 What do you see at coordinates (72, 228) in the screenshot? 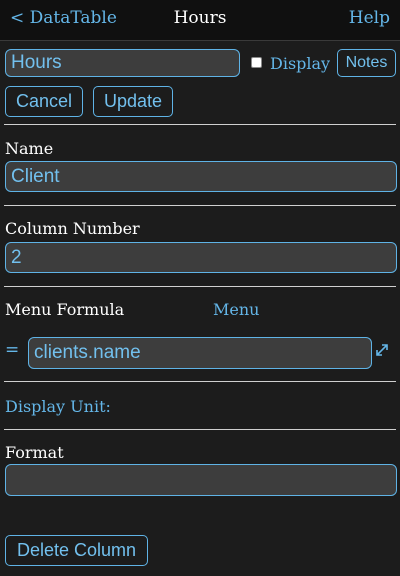
I see `column-number-label: Column Number` at bounding box center [72, 228].